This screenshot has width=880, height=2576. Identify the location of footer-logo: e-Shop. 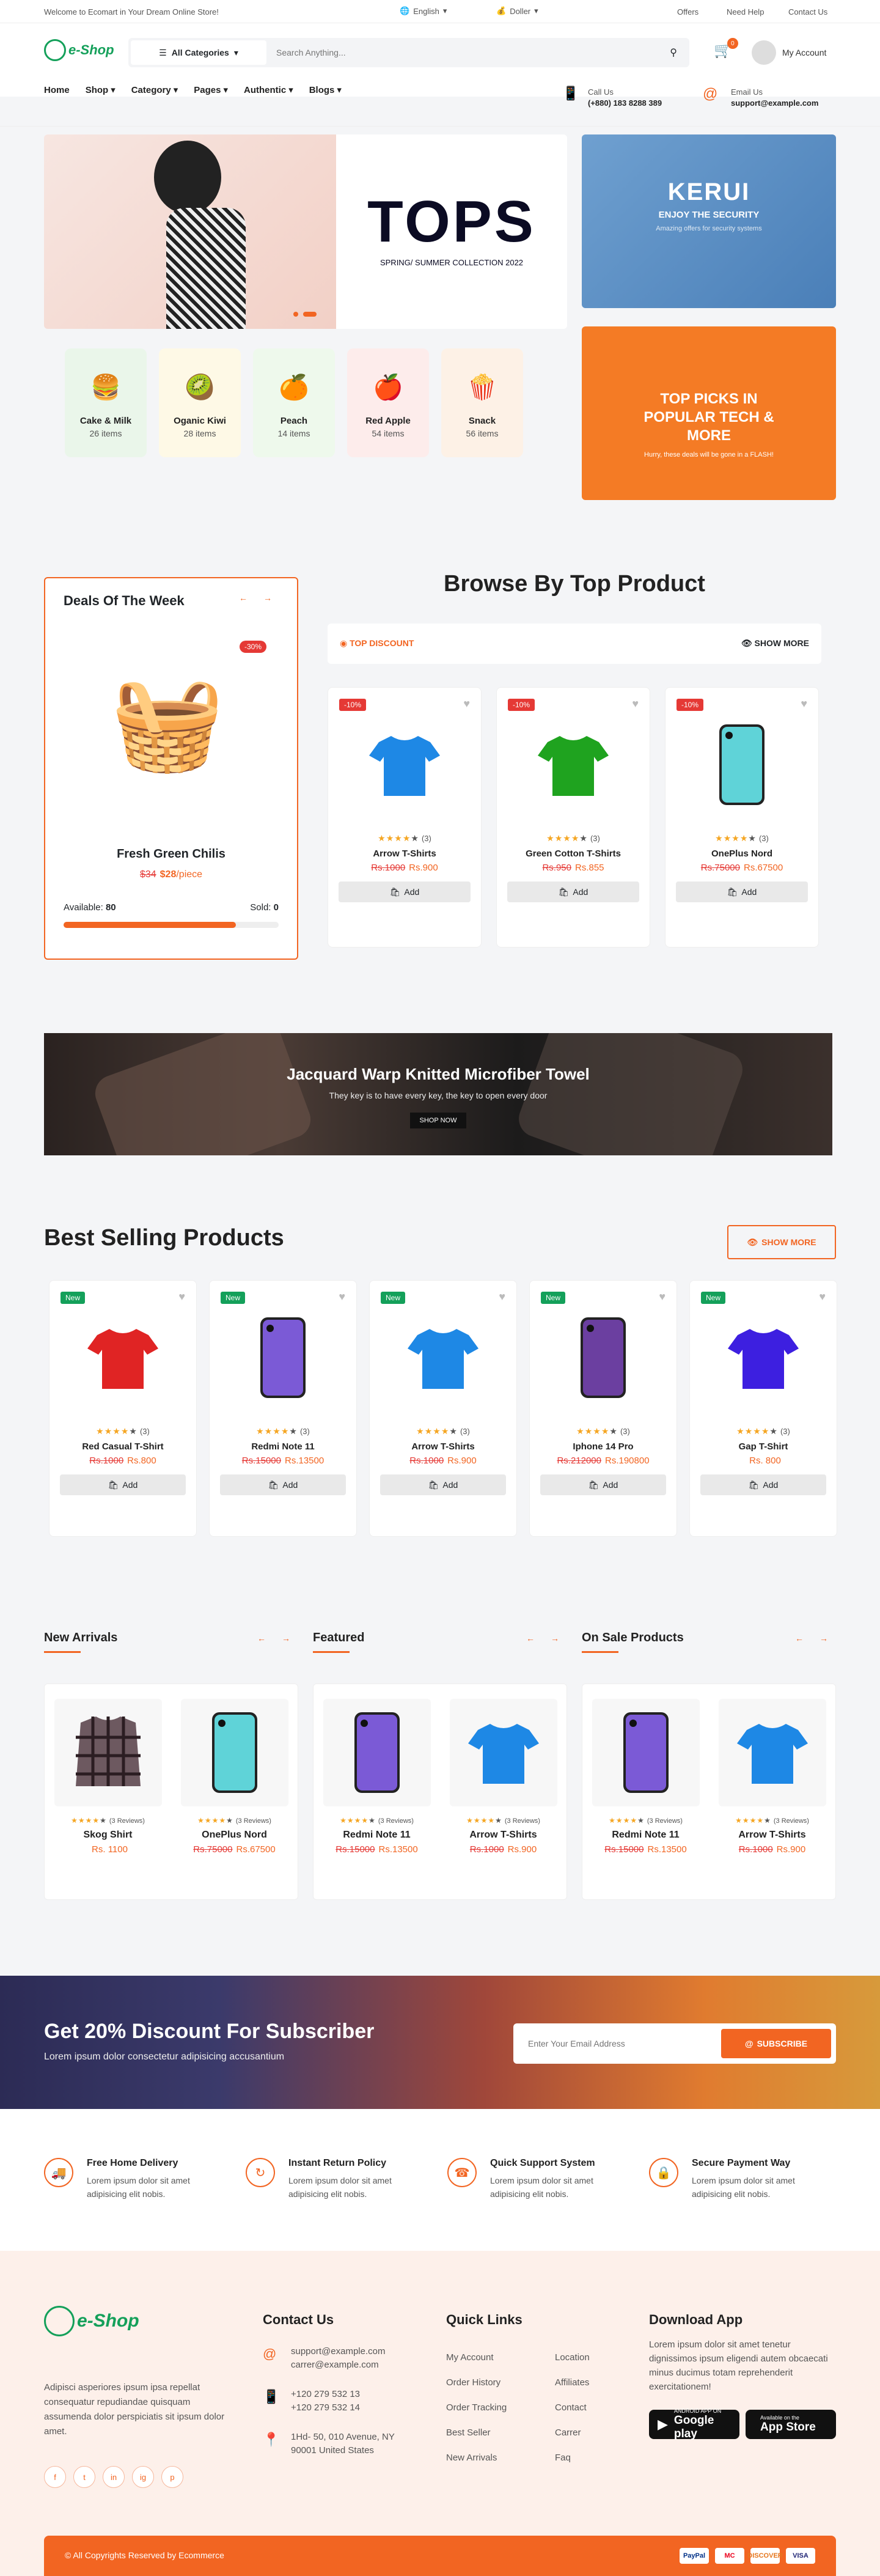
(92, 2321).